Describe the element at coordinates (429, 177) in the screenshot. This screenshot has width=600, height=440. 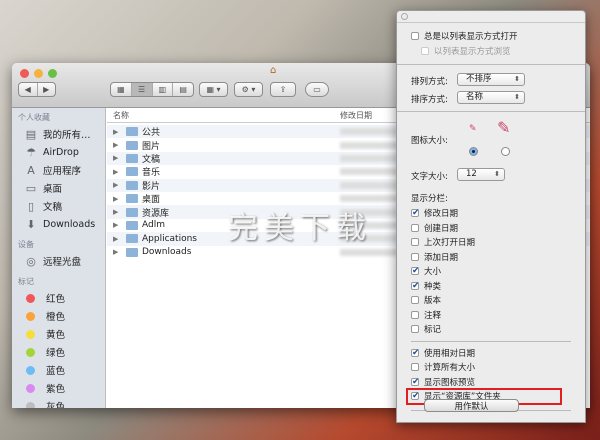
I see `text-size-label: 文字大小:` at that location.